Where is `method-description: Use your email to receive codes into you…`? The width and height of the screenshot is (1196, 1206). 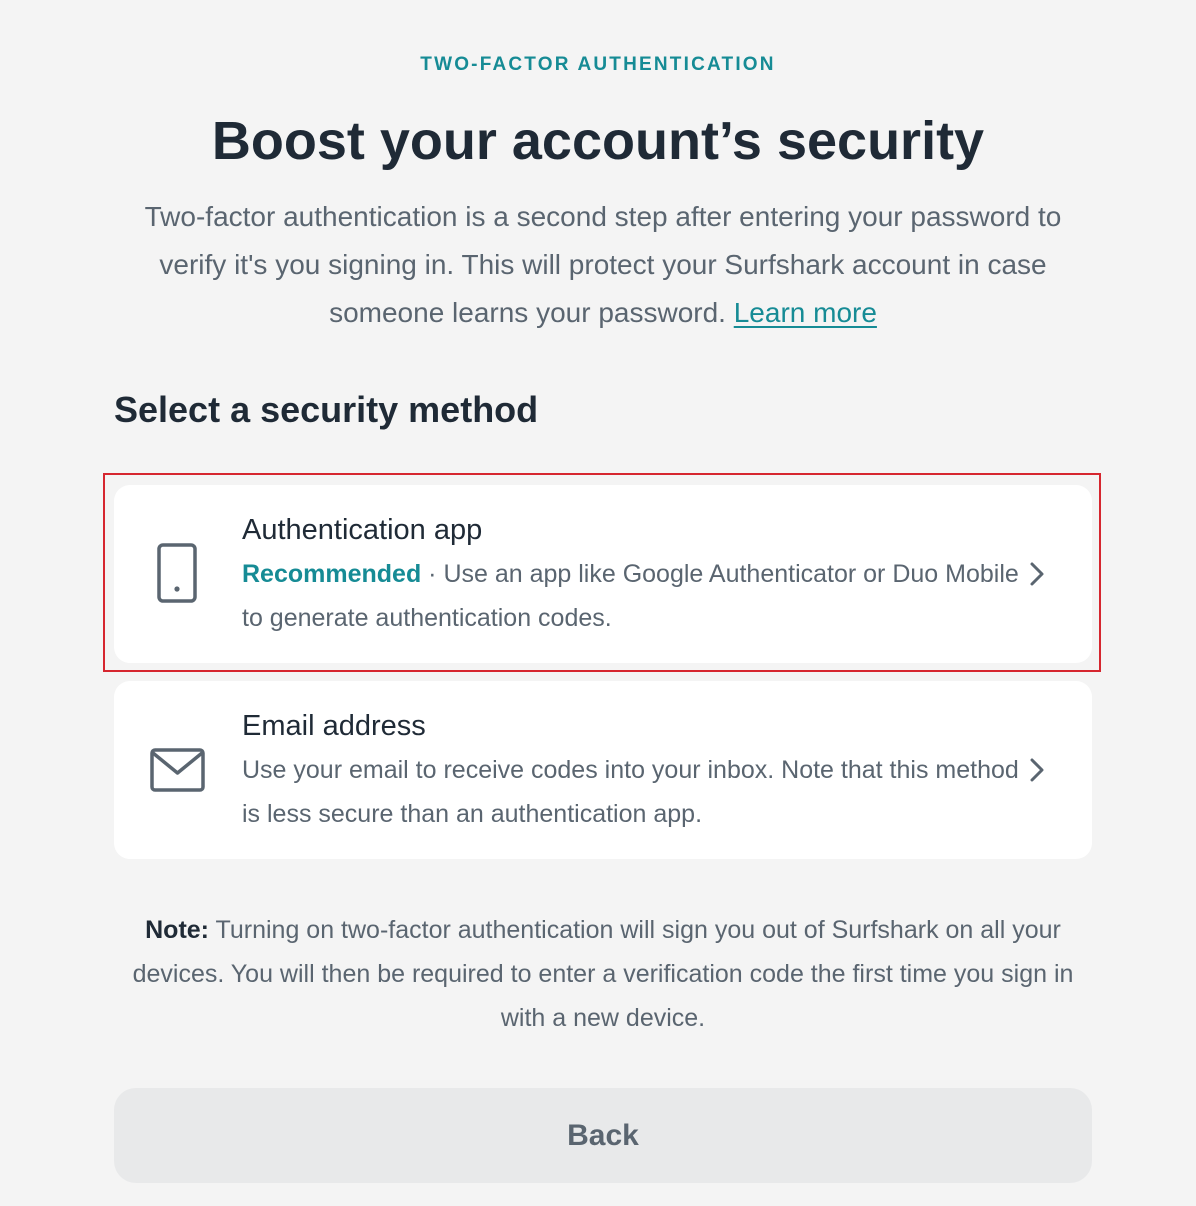
method-description: Use your email to receive codes into you… is located at coordinates (630, 792).